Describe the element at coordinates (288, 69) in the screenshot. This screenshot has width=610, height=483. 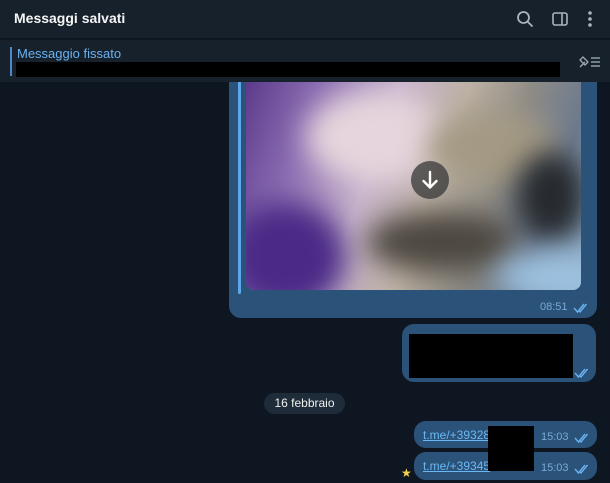
I see `redacted-pinned-text` at that location.